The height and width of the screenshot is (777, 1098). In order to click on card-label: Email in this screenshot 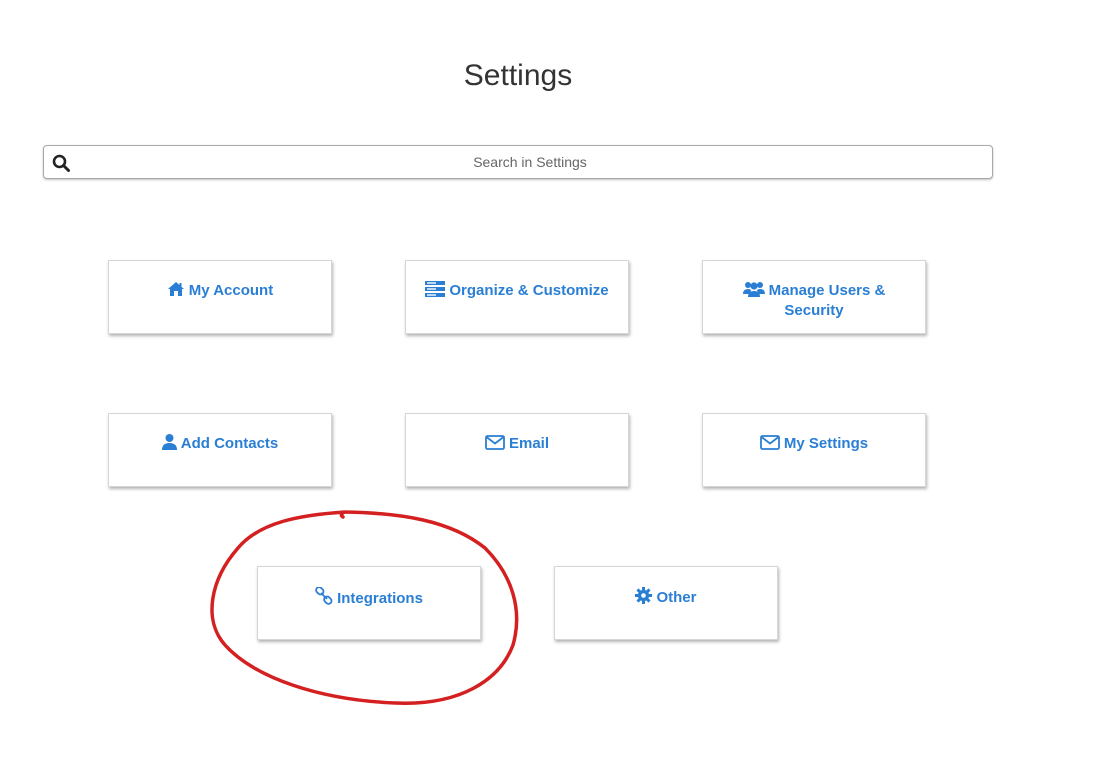, I will do `click(529, 443)`.